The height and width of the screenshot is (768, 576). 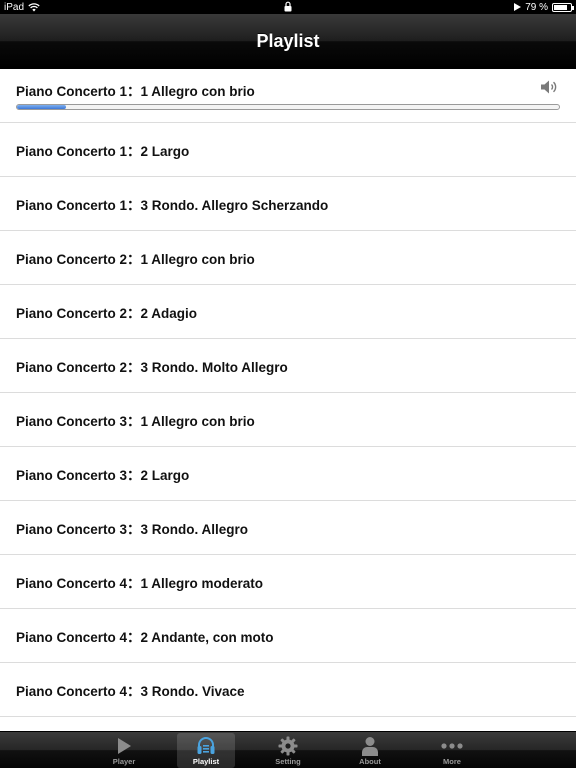 What do you see at coordinates (560, 7) in the screenshot?
I see `battery-level` at bounding box center [560, 7].